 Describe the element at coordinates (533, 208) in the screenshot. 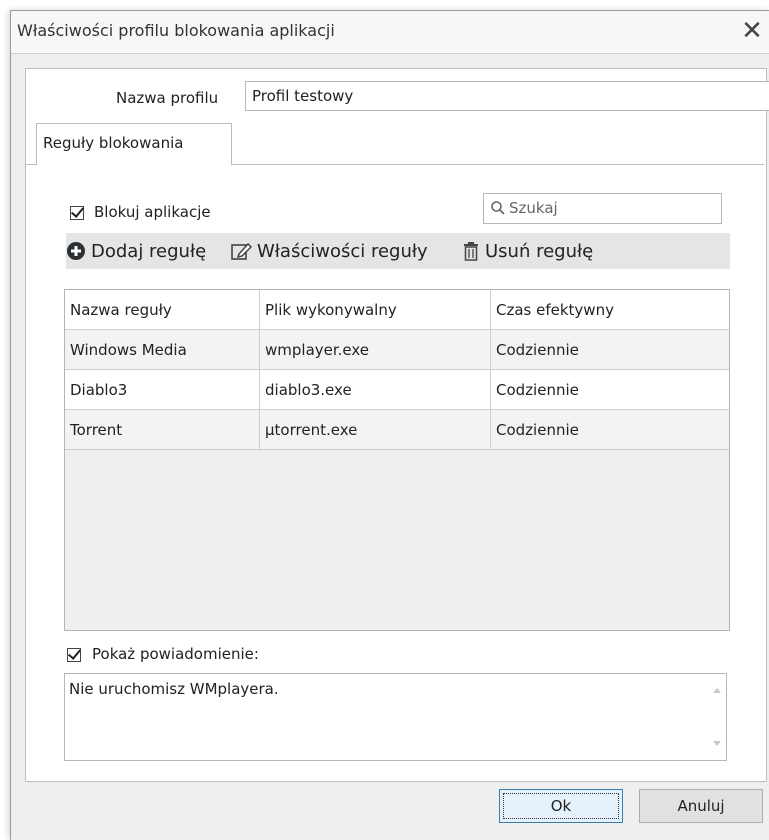

I see `search-placeholder: Szukaj` at that location.